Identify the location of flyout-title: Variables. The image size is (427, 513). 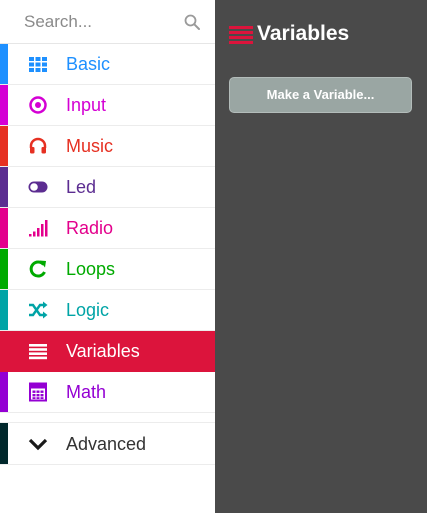
(303, 33).